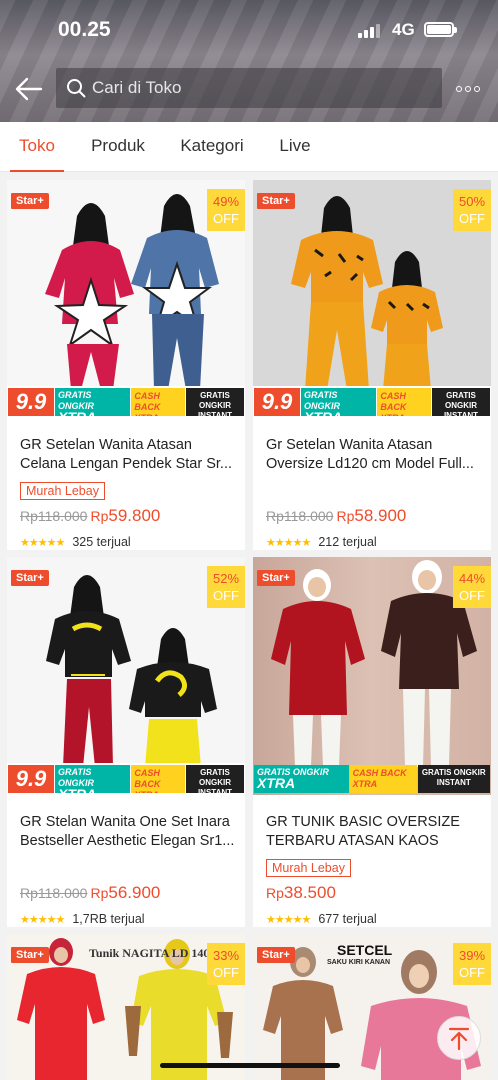  I want to click on battery-icon, so click(440, 29).